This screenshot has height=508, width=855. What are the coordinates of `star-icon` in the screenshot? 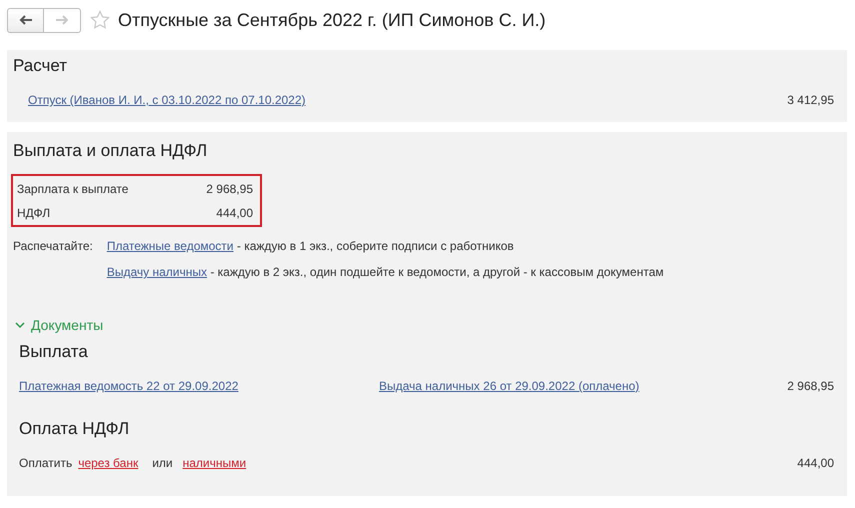 It's located at (100, 20).